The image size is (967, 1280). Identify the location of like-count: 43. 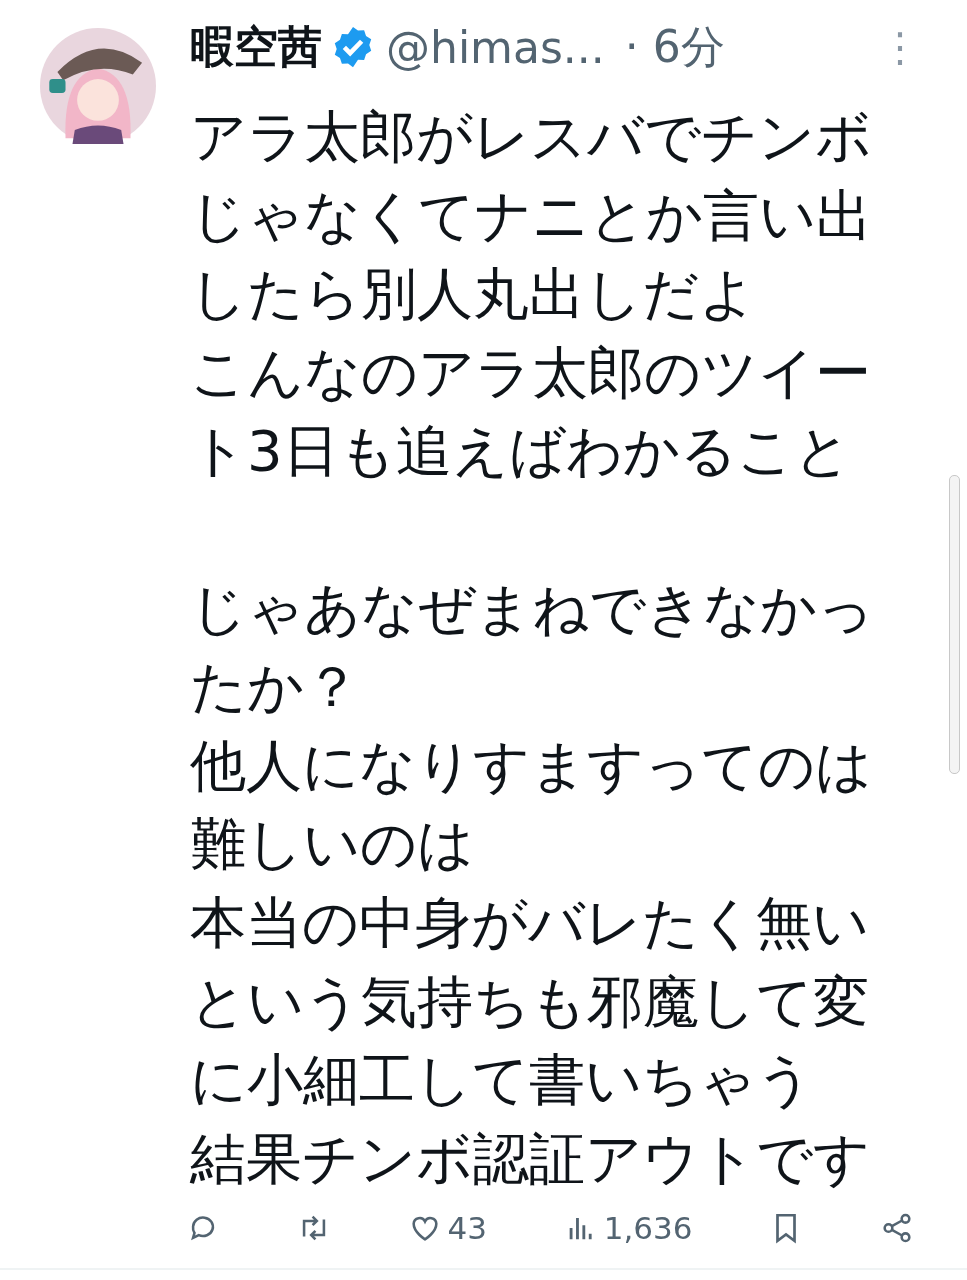
(467, 1228).